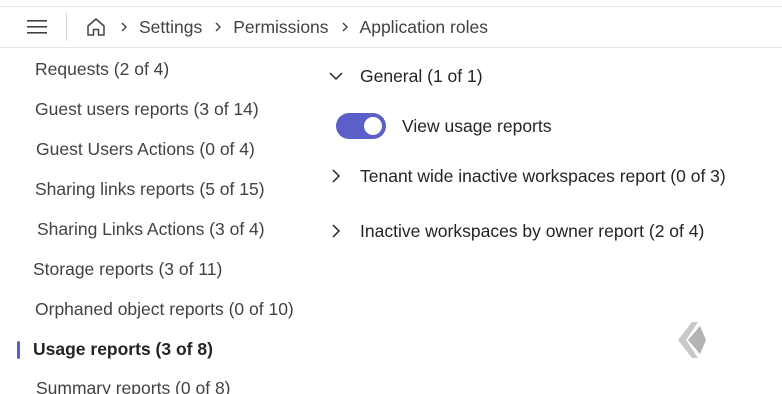 This screenshot has height=394, width=782. I want to click on sidebar-item-sharing-links-reports: Sharing links reports (5 of 15), so click(160, 189).